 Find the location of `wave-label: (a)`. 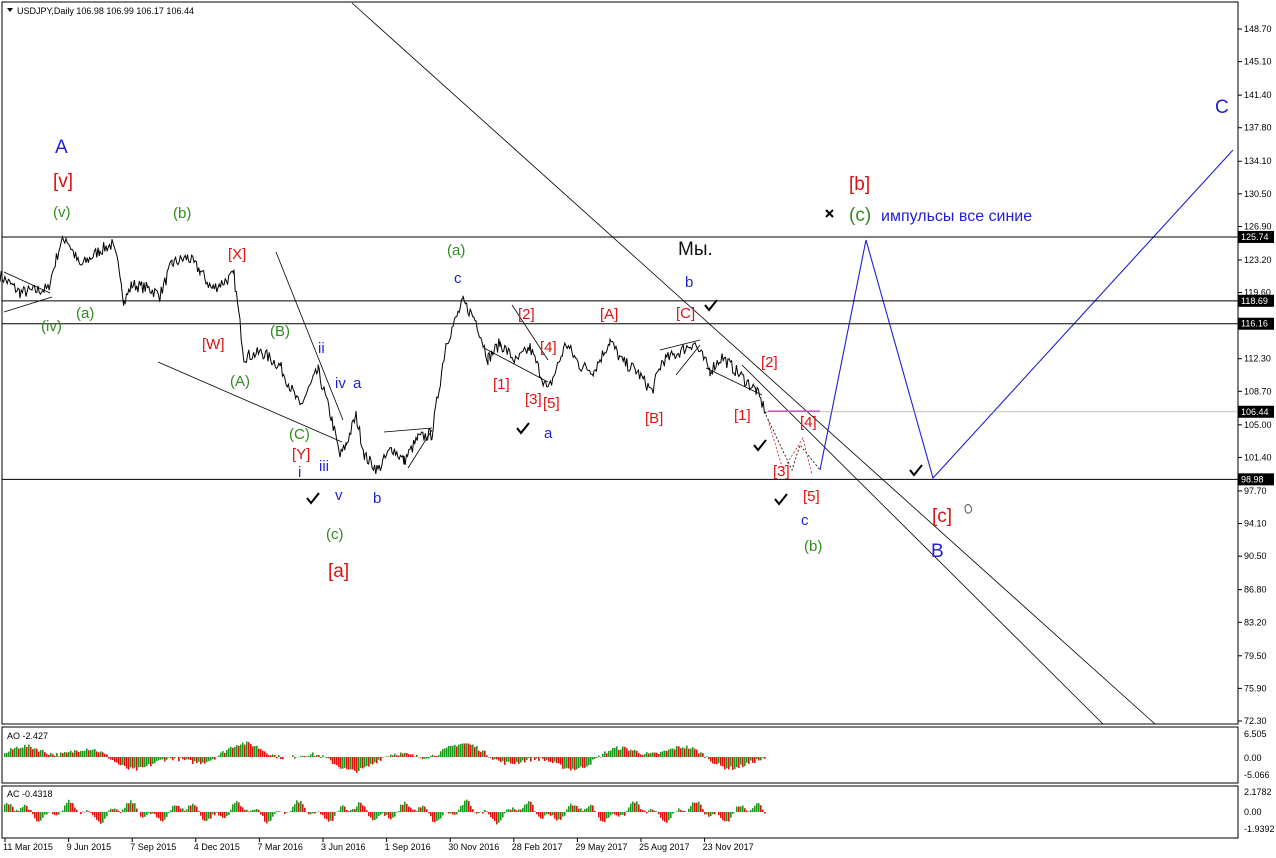

wave-label: (a) is located at coordinates (85, 313).